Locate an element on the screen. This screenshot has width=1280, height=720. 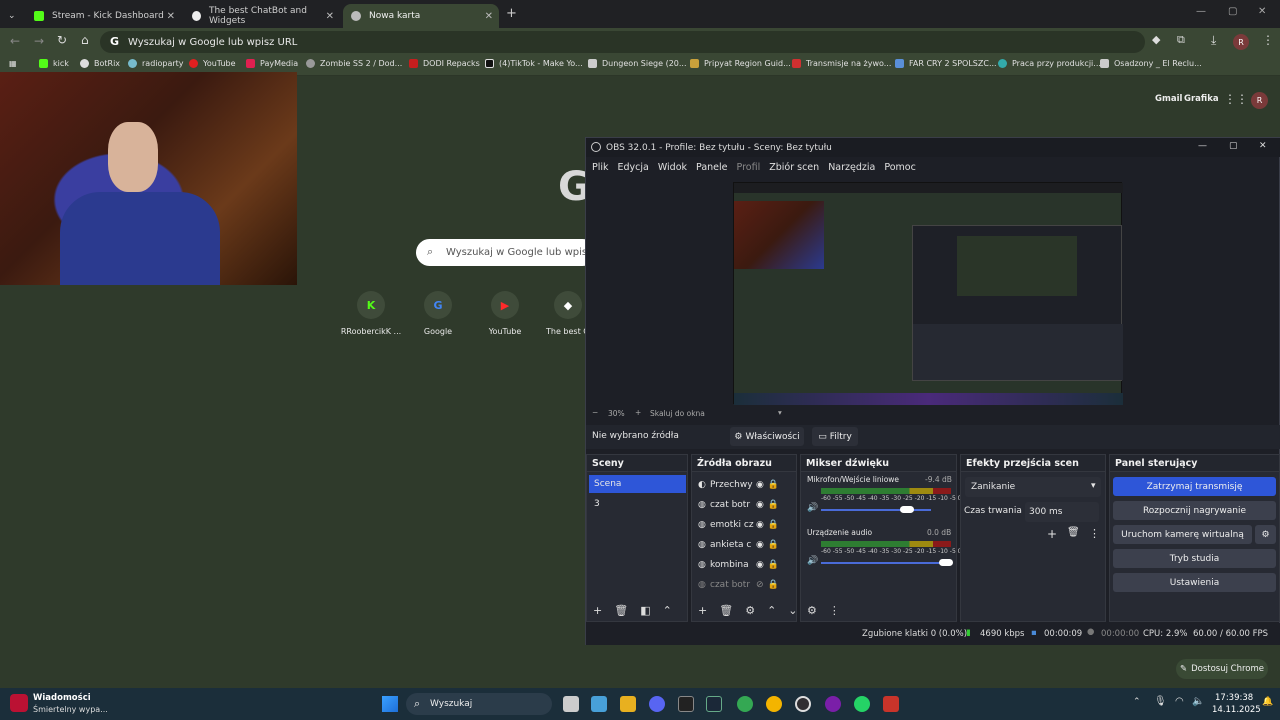
extensions-puzzle-icon: ⧉ is located at coordinates (1181, 40).